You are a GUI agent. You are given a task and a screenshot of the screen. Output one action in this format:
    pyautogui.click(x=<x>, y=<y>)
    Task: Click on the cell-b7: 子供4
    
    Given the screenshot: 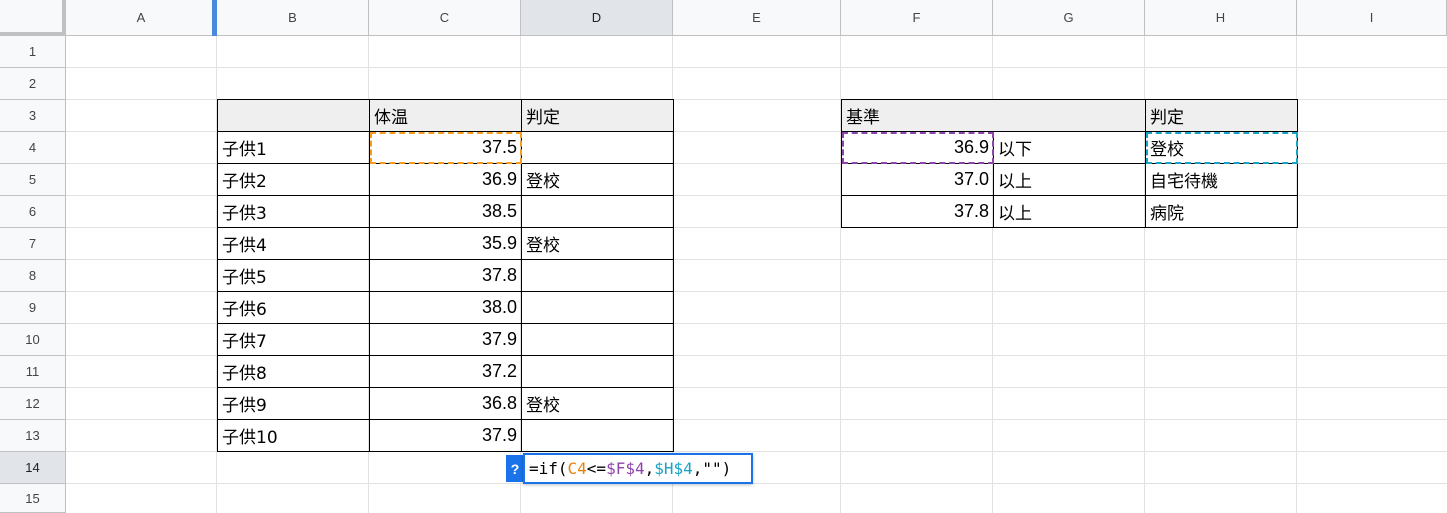 What is the action you would take?
    pyautogui.click(x=293, y=243)
    